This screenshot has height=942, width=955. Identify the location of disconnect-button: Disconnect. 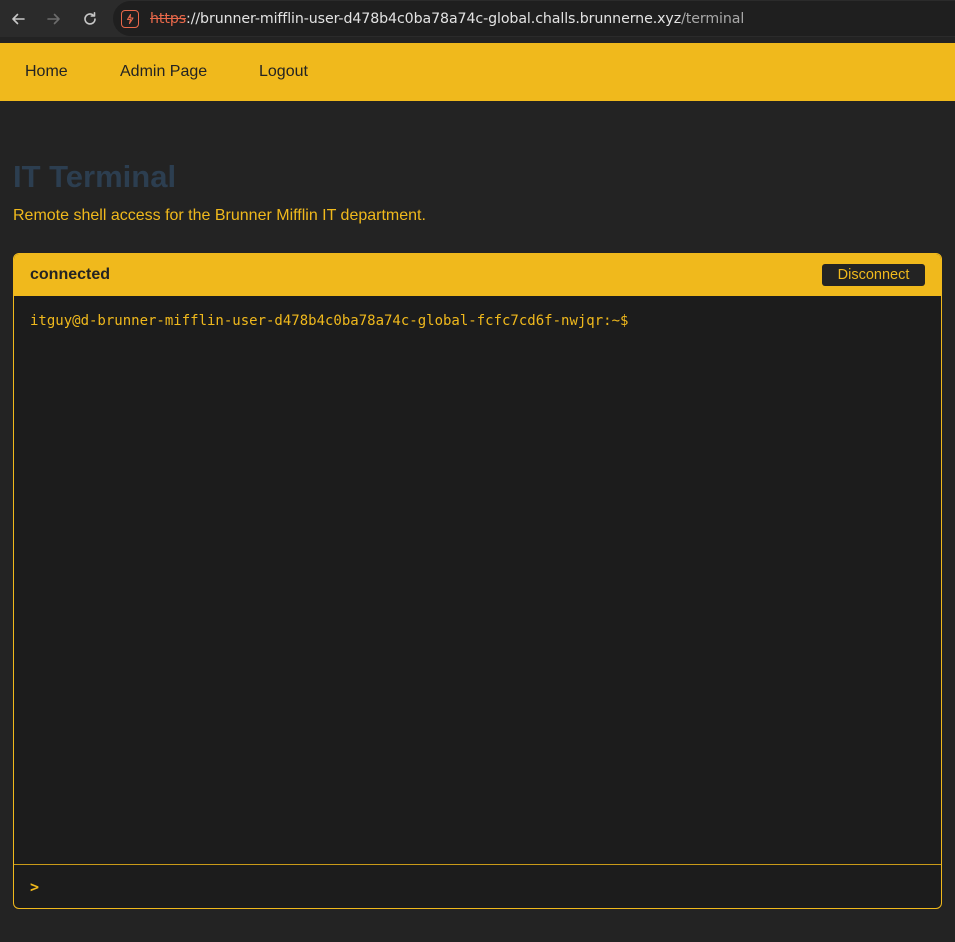
(873, 275).